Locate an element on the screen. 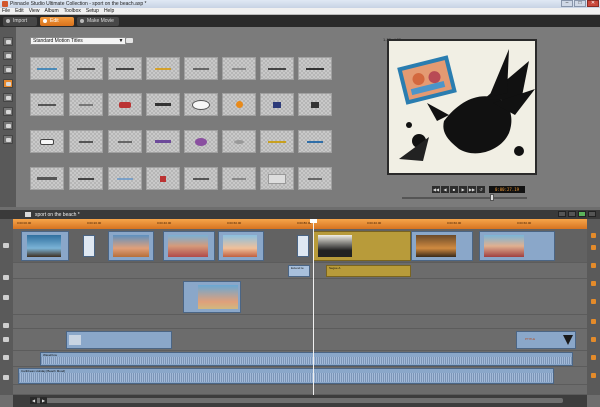  menus-album-button is located at coordinates (8, 111).